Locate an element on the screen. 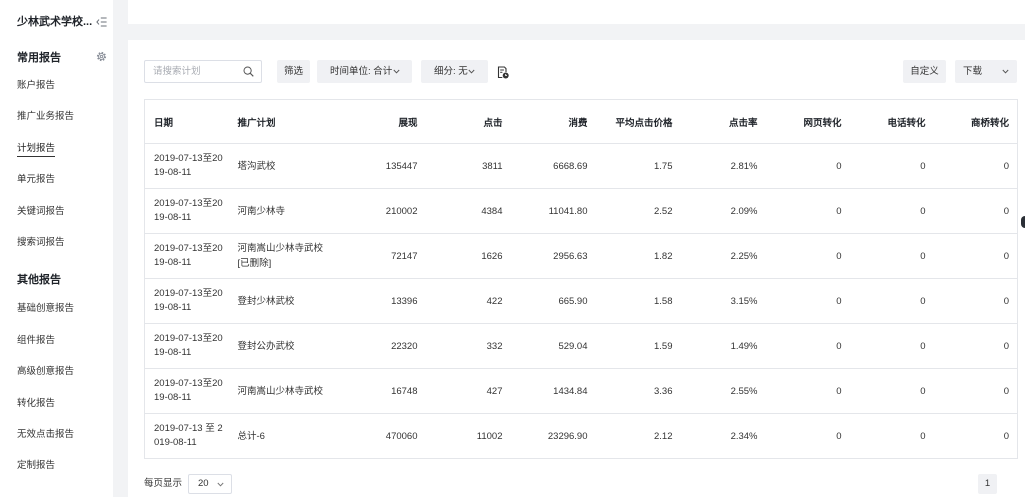  sidebar-item: 高级创意报告 is located at coordinates (56, 371).